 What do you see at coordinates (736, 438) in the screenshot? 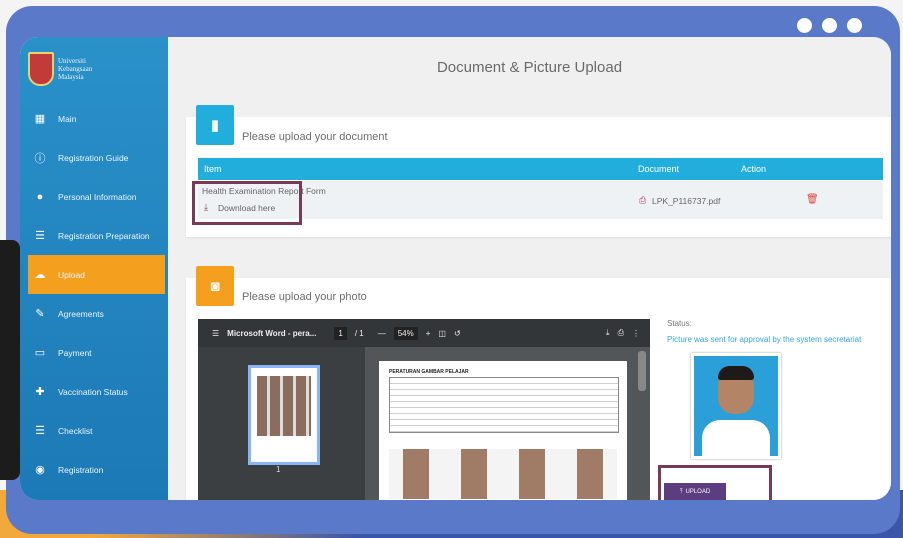
I see `photo-shirt` at bounding box center [736, 438].